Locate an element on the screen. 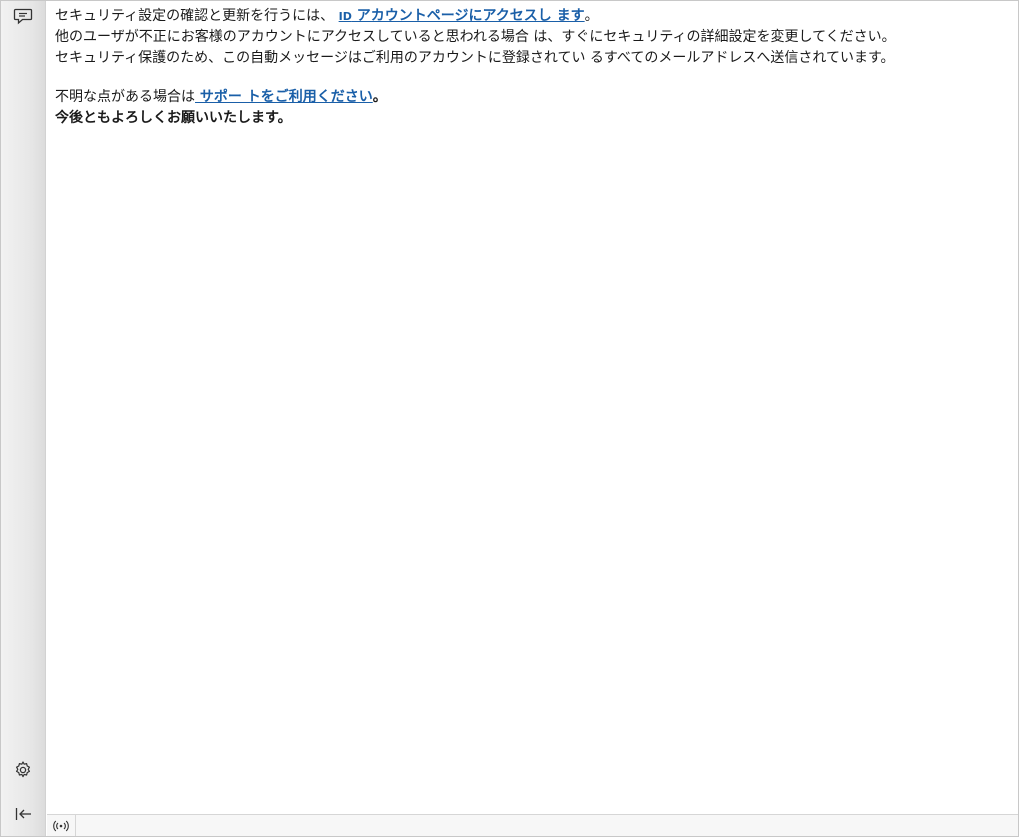  account-page-link: ID アカウントページにアクセスし ます is located at coordinates (462, 16).